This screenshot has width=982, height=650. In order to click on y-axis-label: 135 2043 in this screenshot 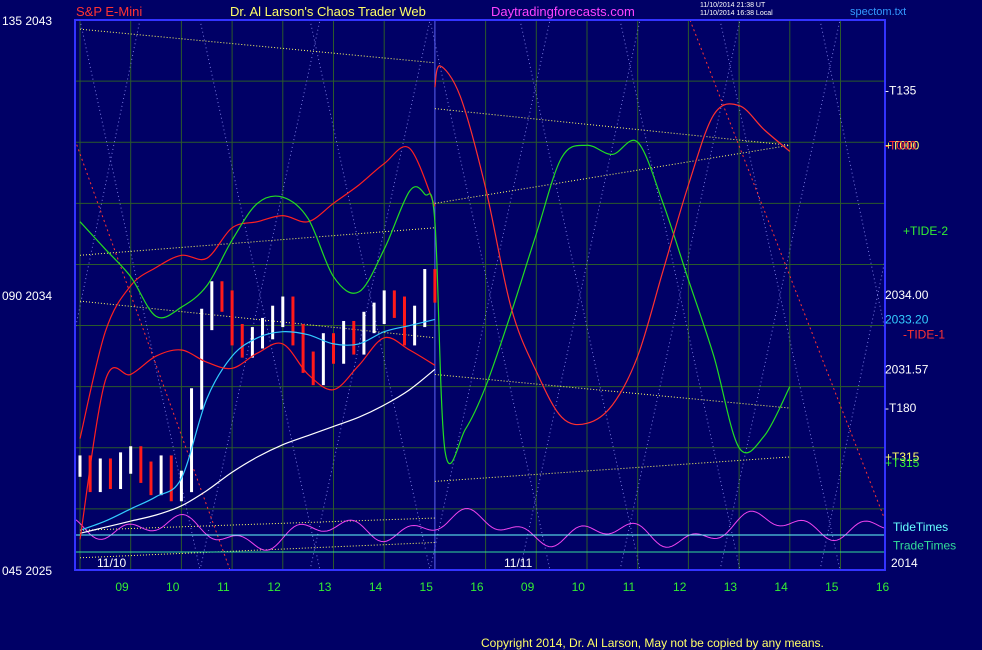, I will do `click(27, 21)`.